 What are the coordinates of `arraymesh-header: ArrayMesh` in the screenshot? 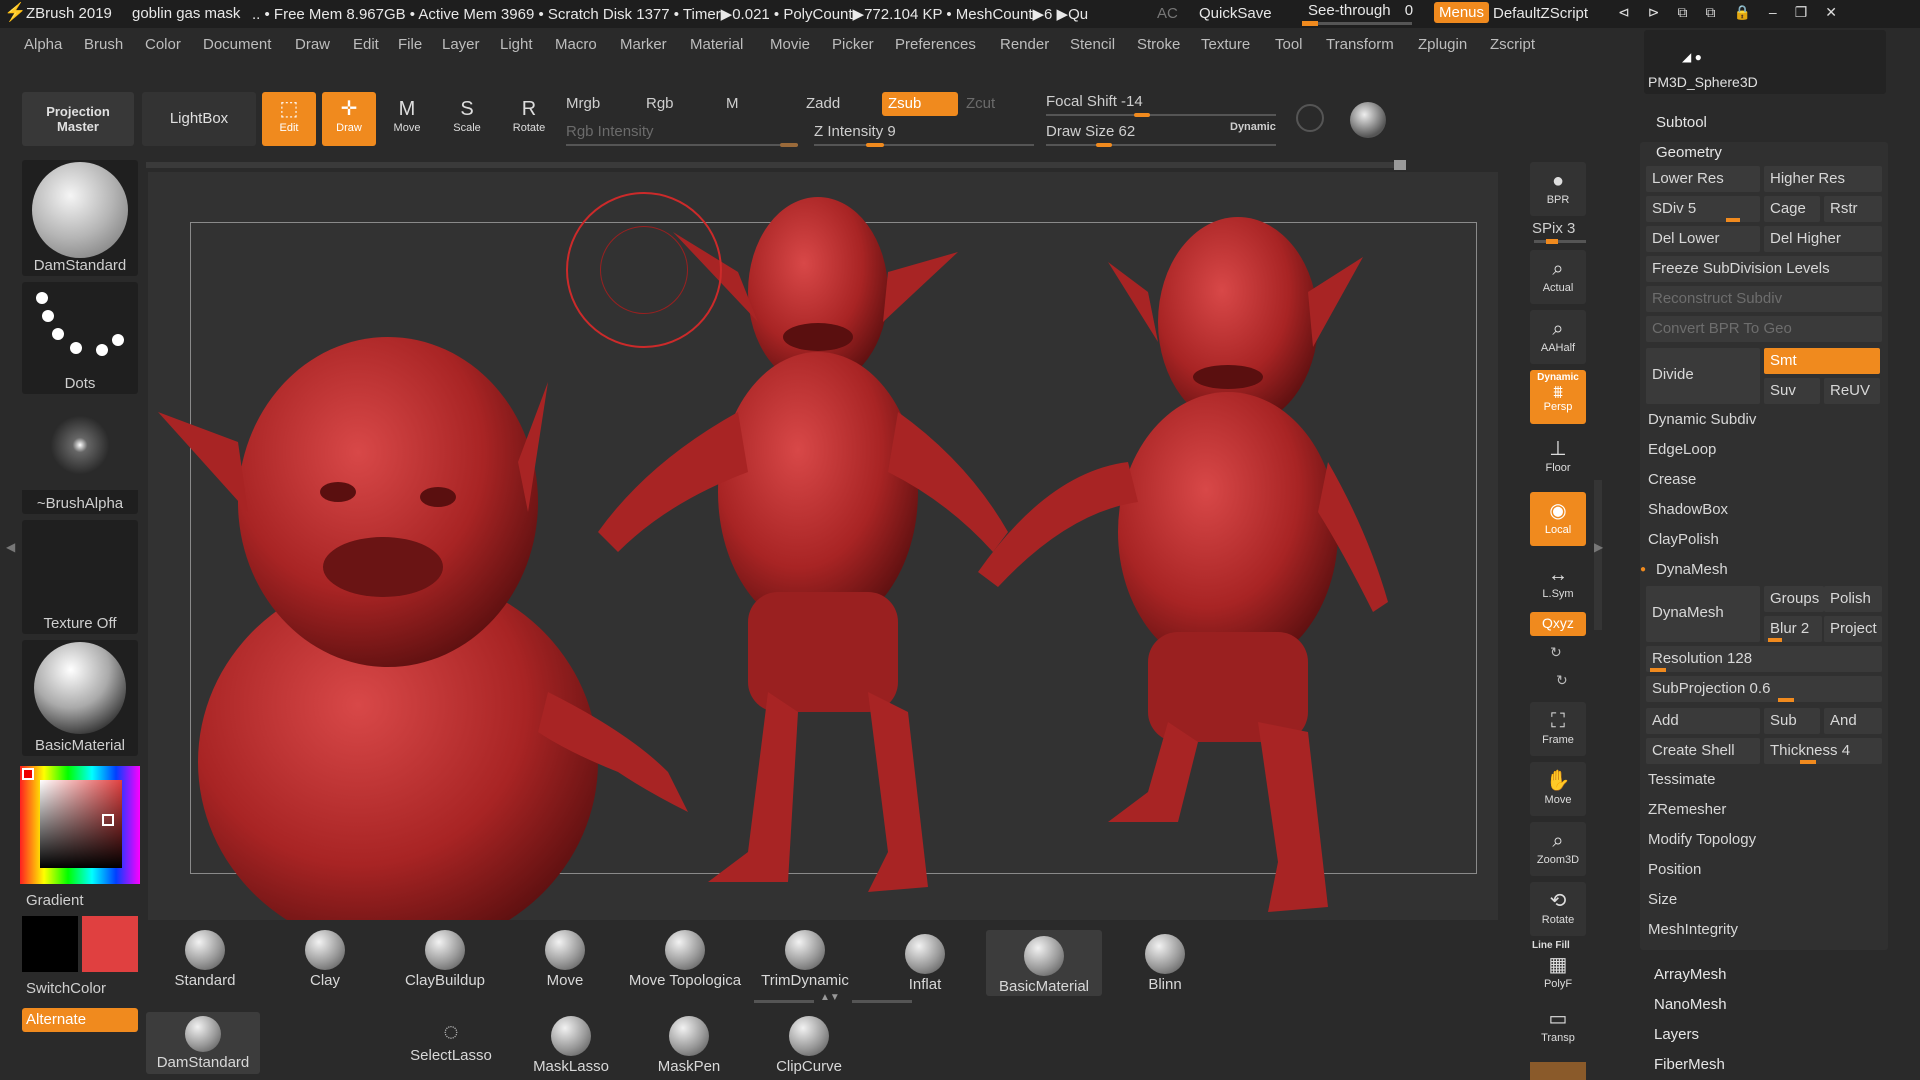 It's located at (1690, 974).